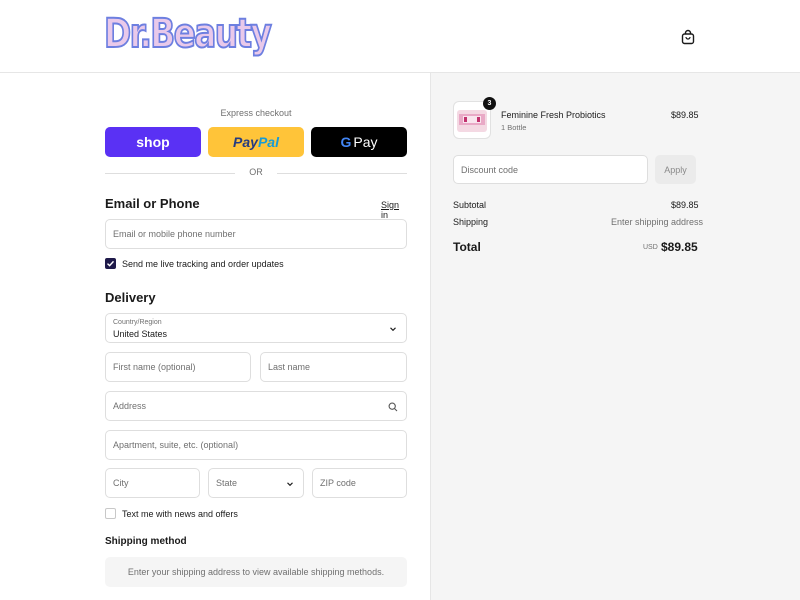 This screenshot has width=800, height=600. Describe the element at coordinates (550, 169) in the screenshot. I see `discount-code-input: Discount code` at that location.